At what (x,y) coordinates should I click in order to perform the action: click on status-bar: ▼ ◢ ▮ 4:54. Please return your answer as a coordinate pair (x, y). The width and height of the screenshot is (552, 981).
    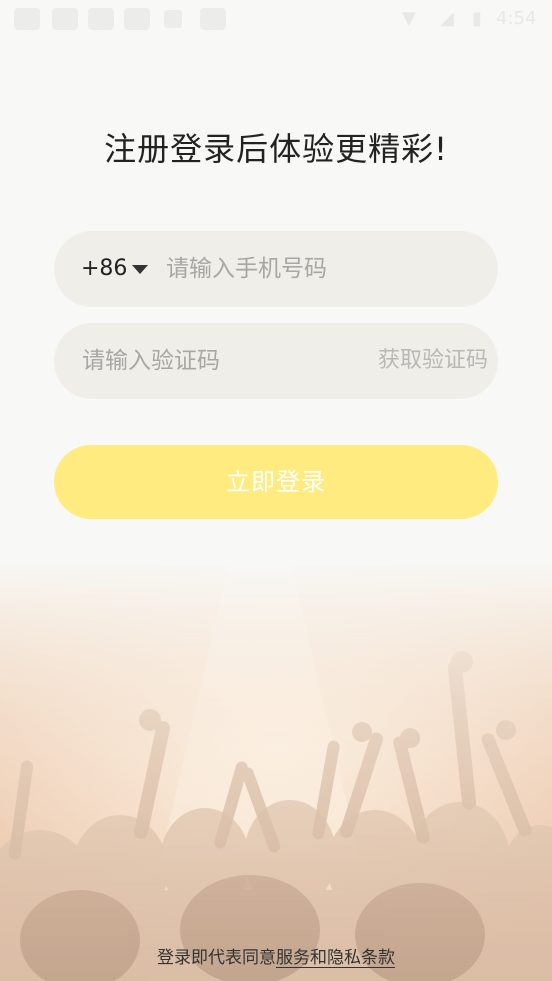
    Looking at the image, I should click on (276, 20).